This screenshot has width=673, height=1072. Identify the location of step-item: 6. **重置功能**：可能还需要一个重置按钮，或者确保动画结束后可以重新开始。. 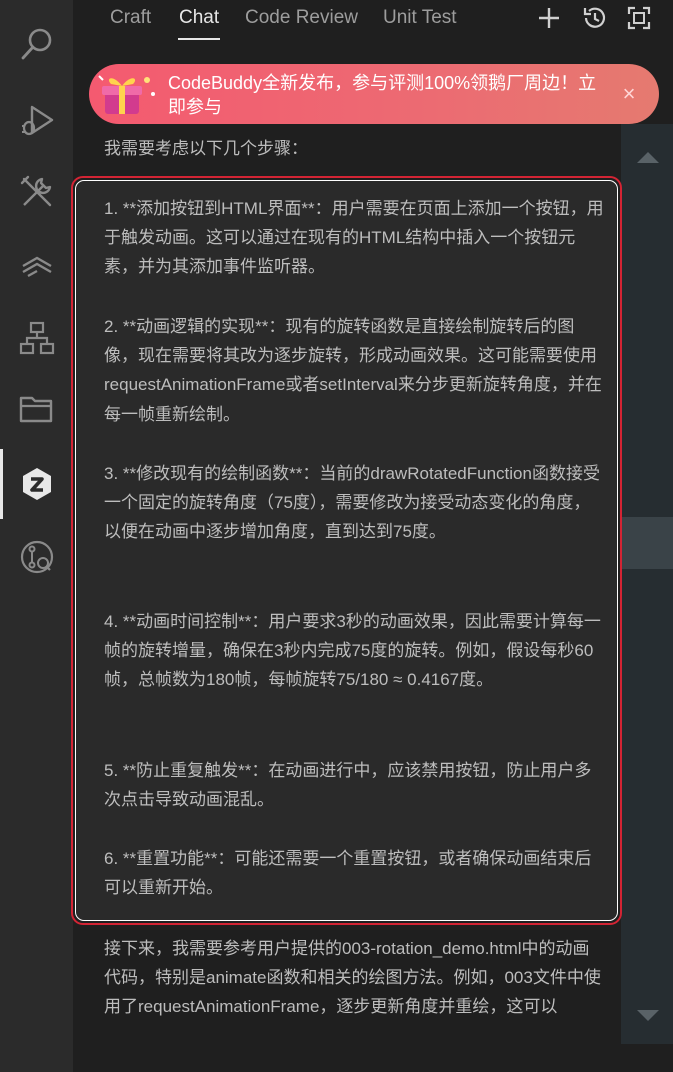
(348, 873).